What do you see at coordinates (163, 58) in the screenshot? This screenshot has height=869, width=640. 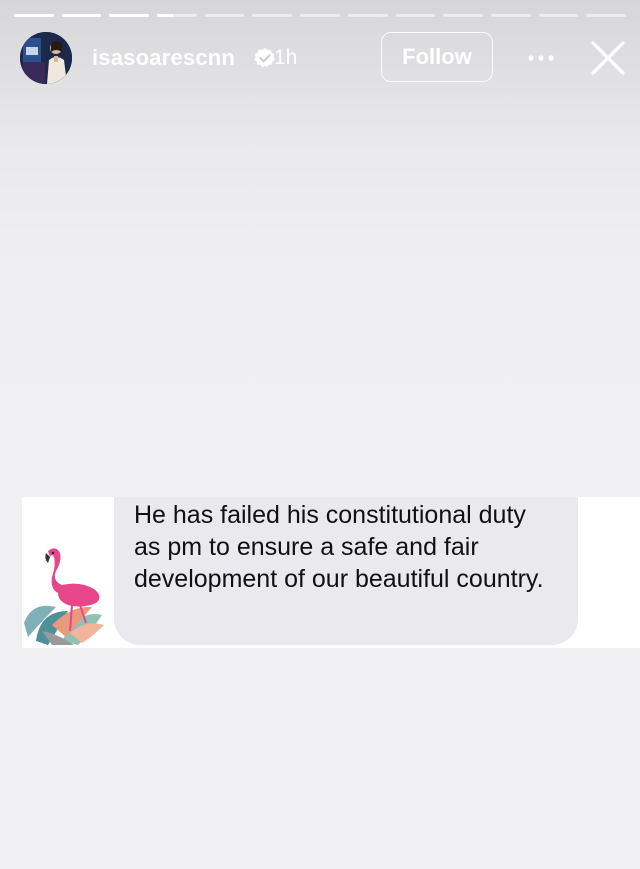 I see `username: isasoarescnn` at bounding box center [163, 58].